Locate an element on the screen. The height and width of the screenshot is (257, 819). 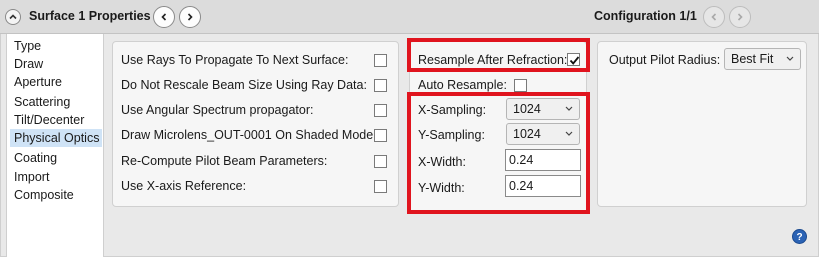
angular-spectrum-label: Use Angular Spectrum propagator: is located at coordinates (217, 110).